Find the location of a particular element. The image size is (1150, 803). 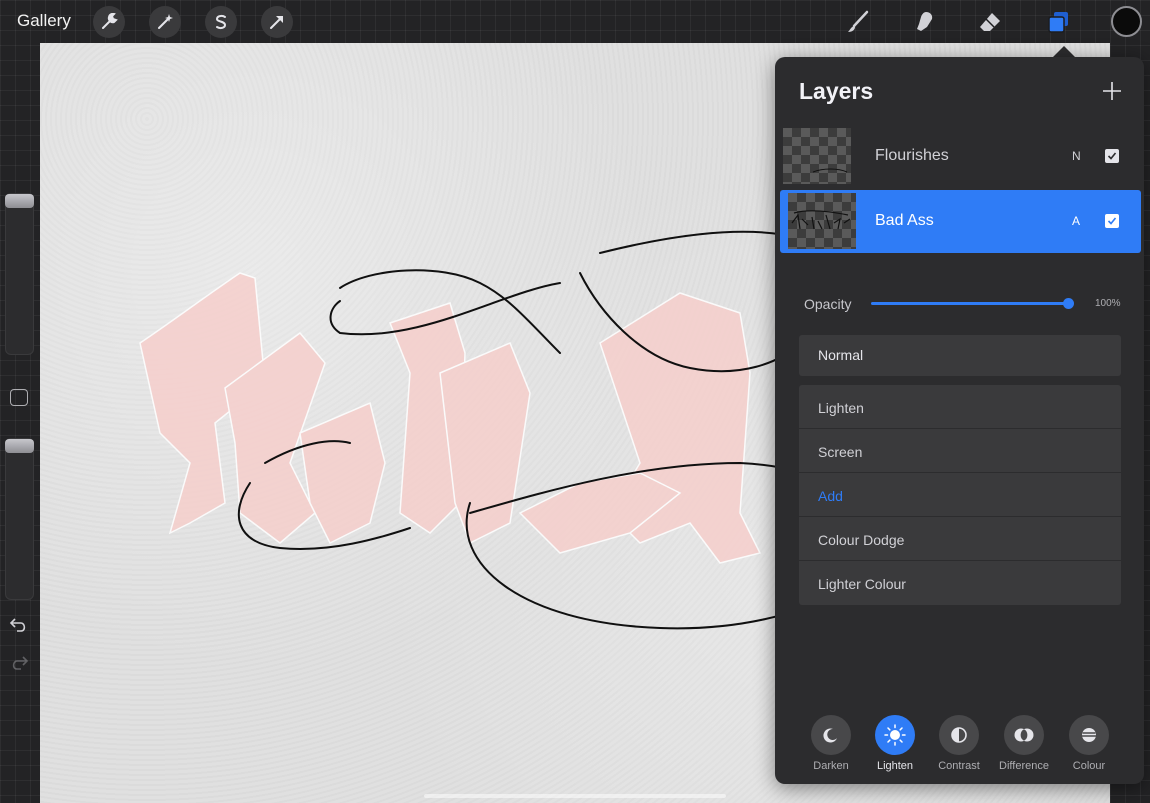

opacity-slider is located at coordinates (970, 303).